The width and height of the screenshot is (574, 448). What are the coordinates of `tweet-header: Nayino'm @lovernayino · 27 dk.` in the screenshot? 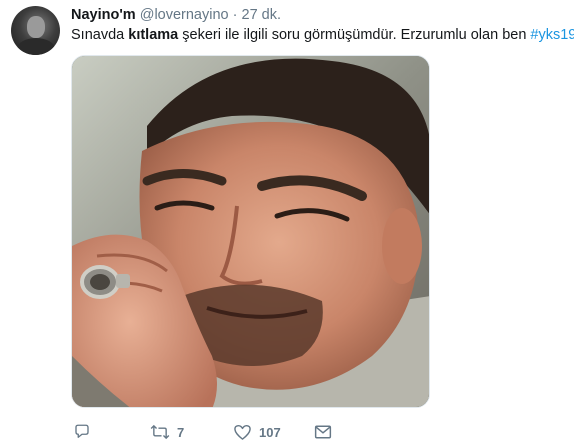 It's located at (176, 15).